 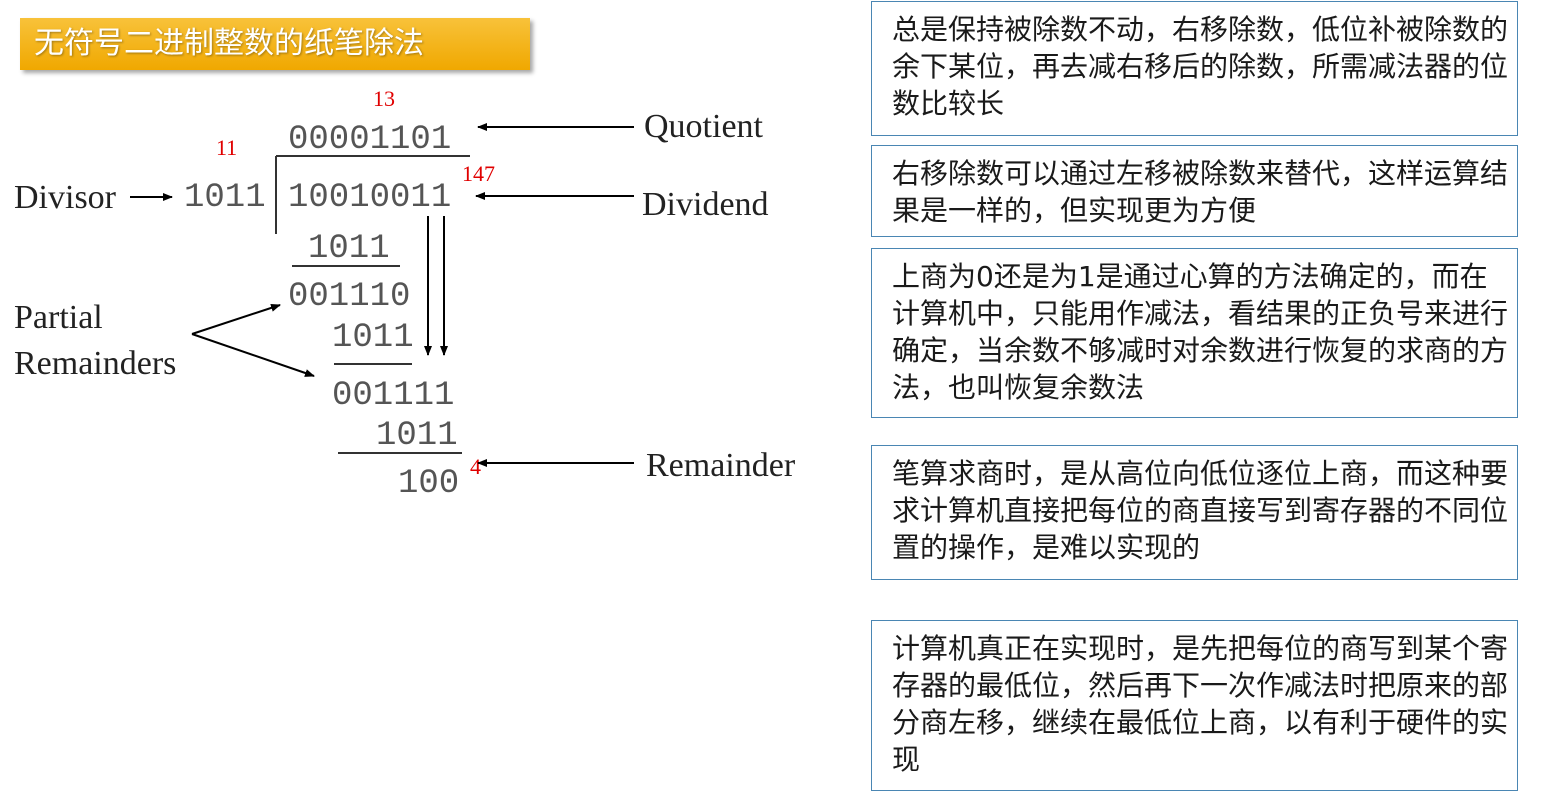 What do you see at coordinates (349, 297) in the screenshot?
I see `step1-partial-remainder: 001110` at bounding box center [349, 297].